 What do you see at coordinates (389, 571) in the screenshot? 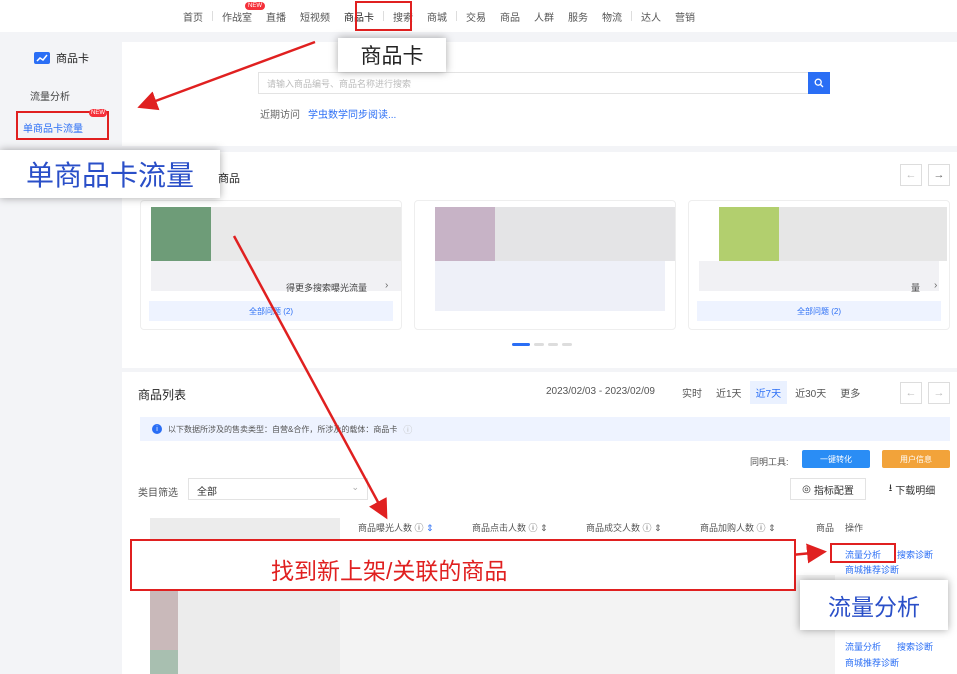
I see `callout-find-product: 找到新上架/关联的商品` at bounding box center [389, 571].